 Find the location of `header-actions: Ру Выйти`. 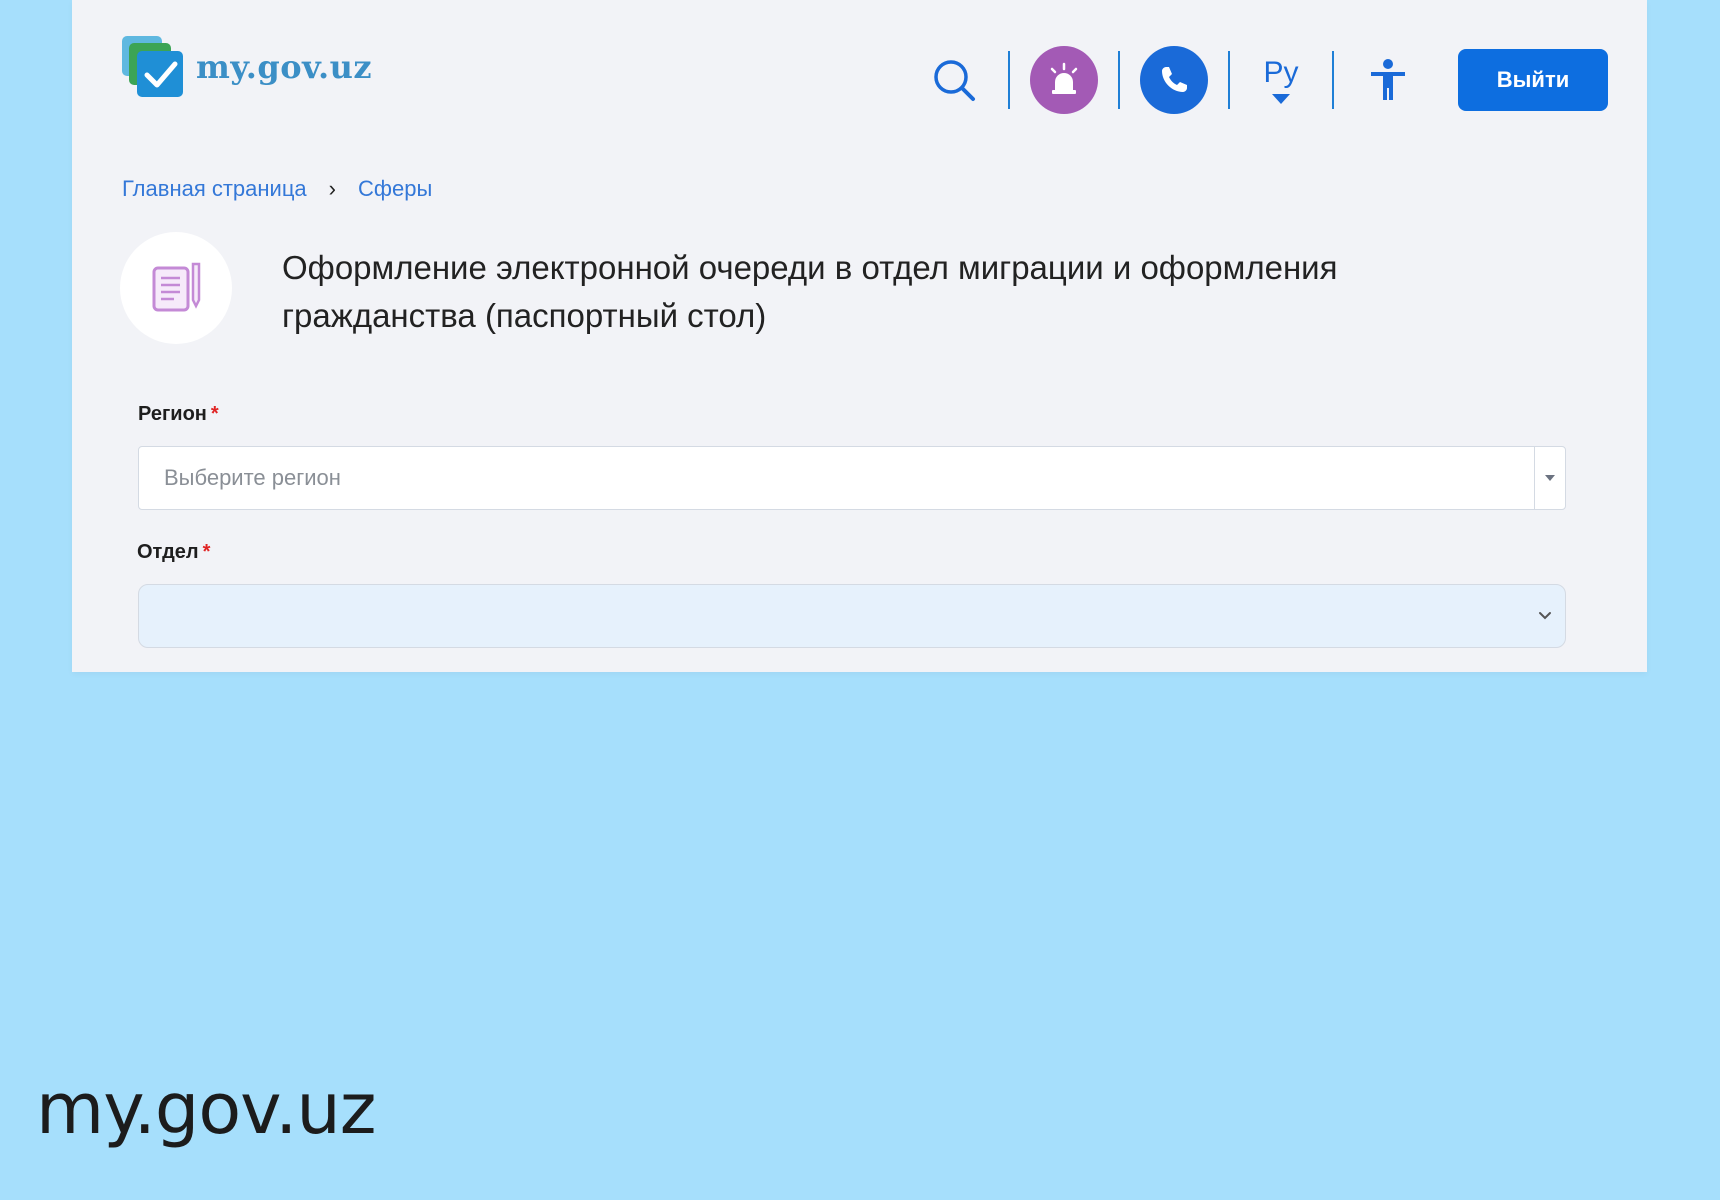

header-actions: Ру Выйти is located at coordinates (1264, 80).